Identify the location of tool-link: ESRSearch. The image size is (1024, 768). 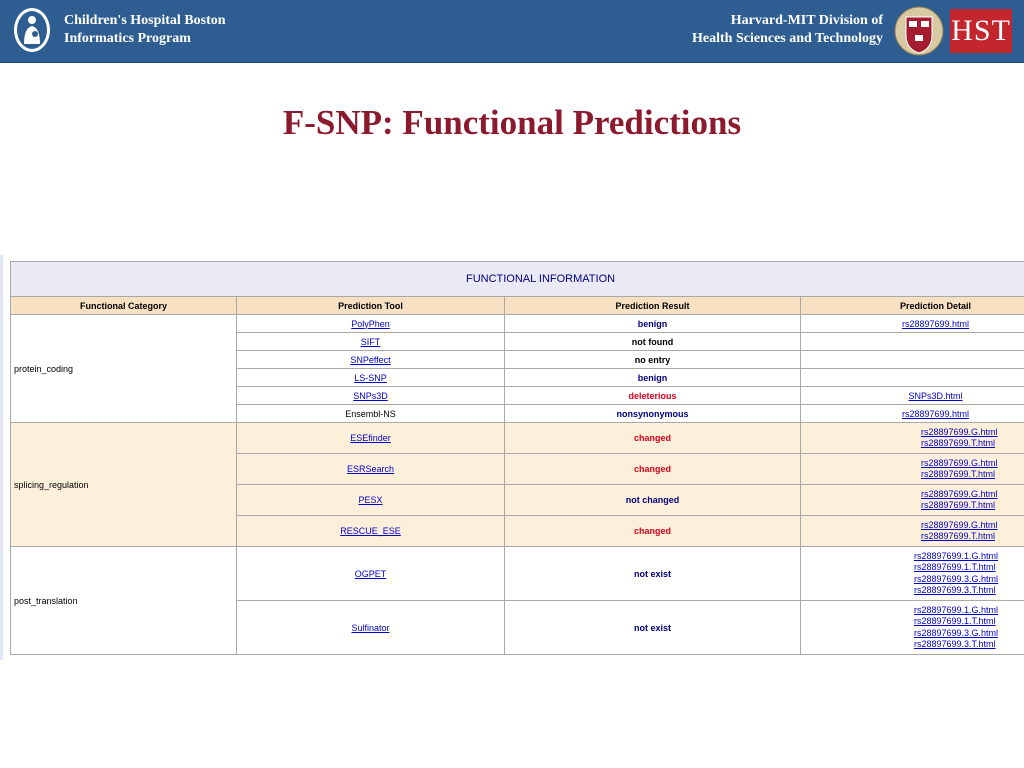
(370, 469).